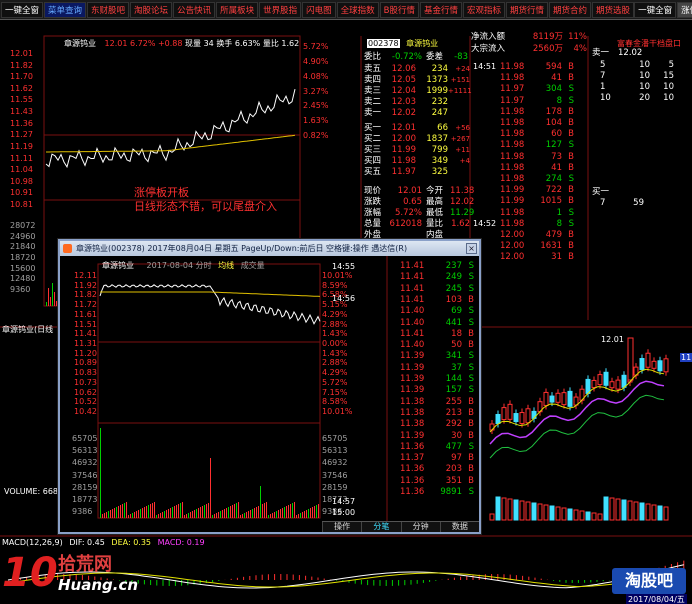 Image resolution: width=692 pixels, height=604 pixels. What do you see at coordinates (553, 235) in the screenshot?
I see `tick-volume: 479` at bounding box center [553, 235].